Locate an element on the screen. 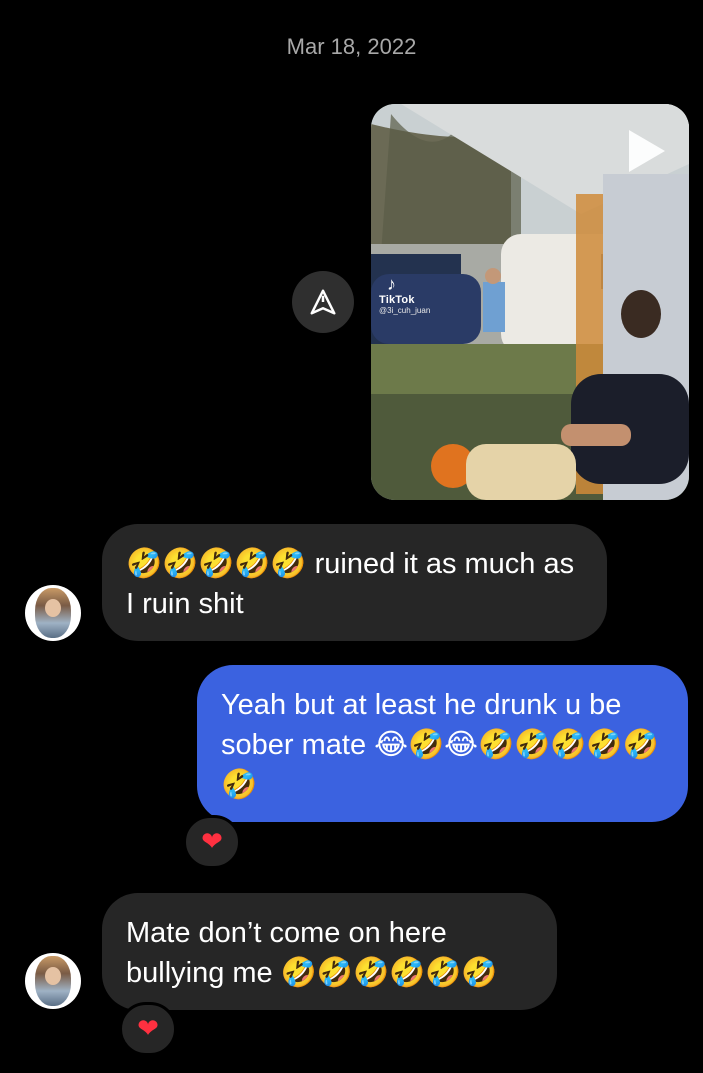 This screenshot has width=703, height=1073. message-text-line2: sober mate is located at coordinates (294, 745).